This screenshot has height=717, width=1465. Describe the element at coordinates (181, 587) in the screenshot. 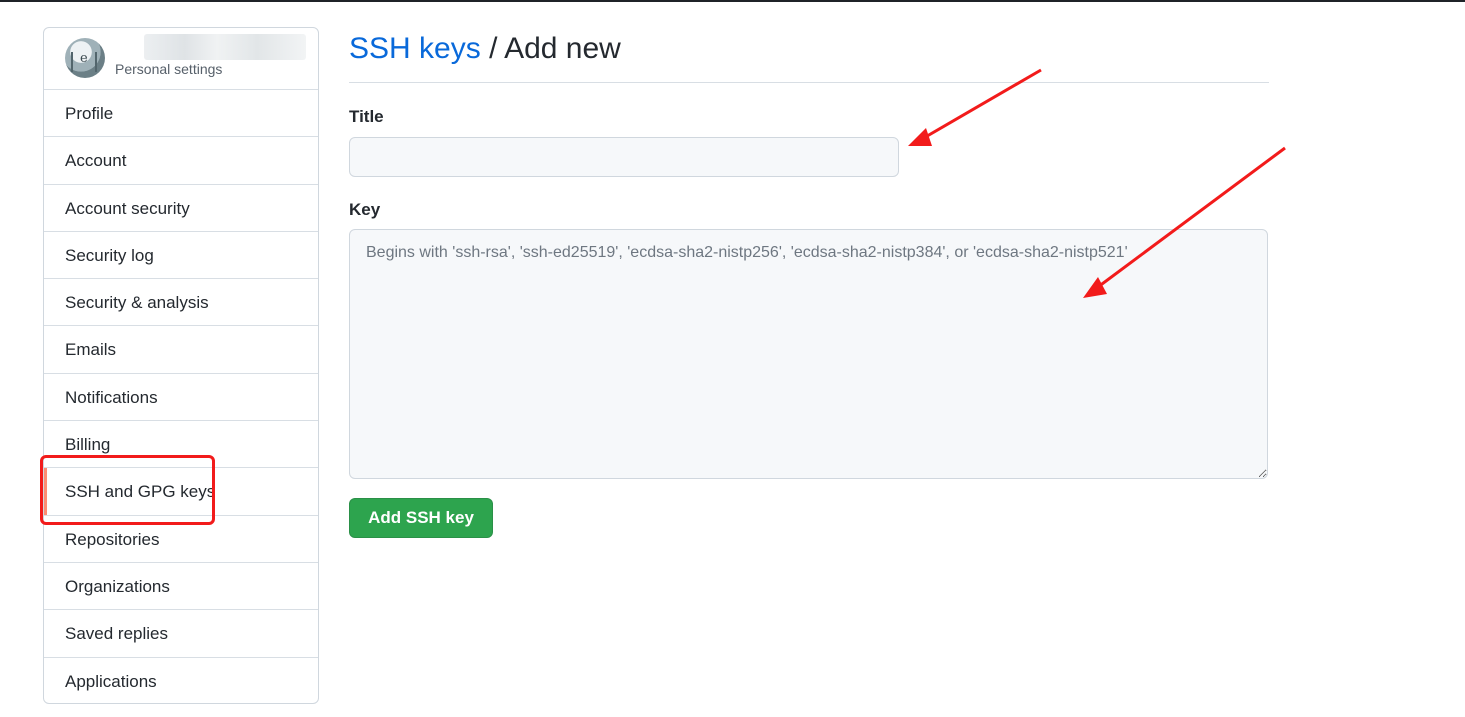

I see `sidebar-item-organizations: Organizations` at that location.